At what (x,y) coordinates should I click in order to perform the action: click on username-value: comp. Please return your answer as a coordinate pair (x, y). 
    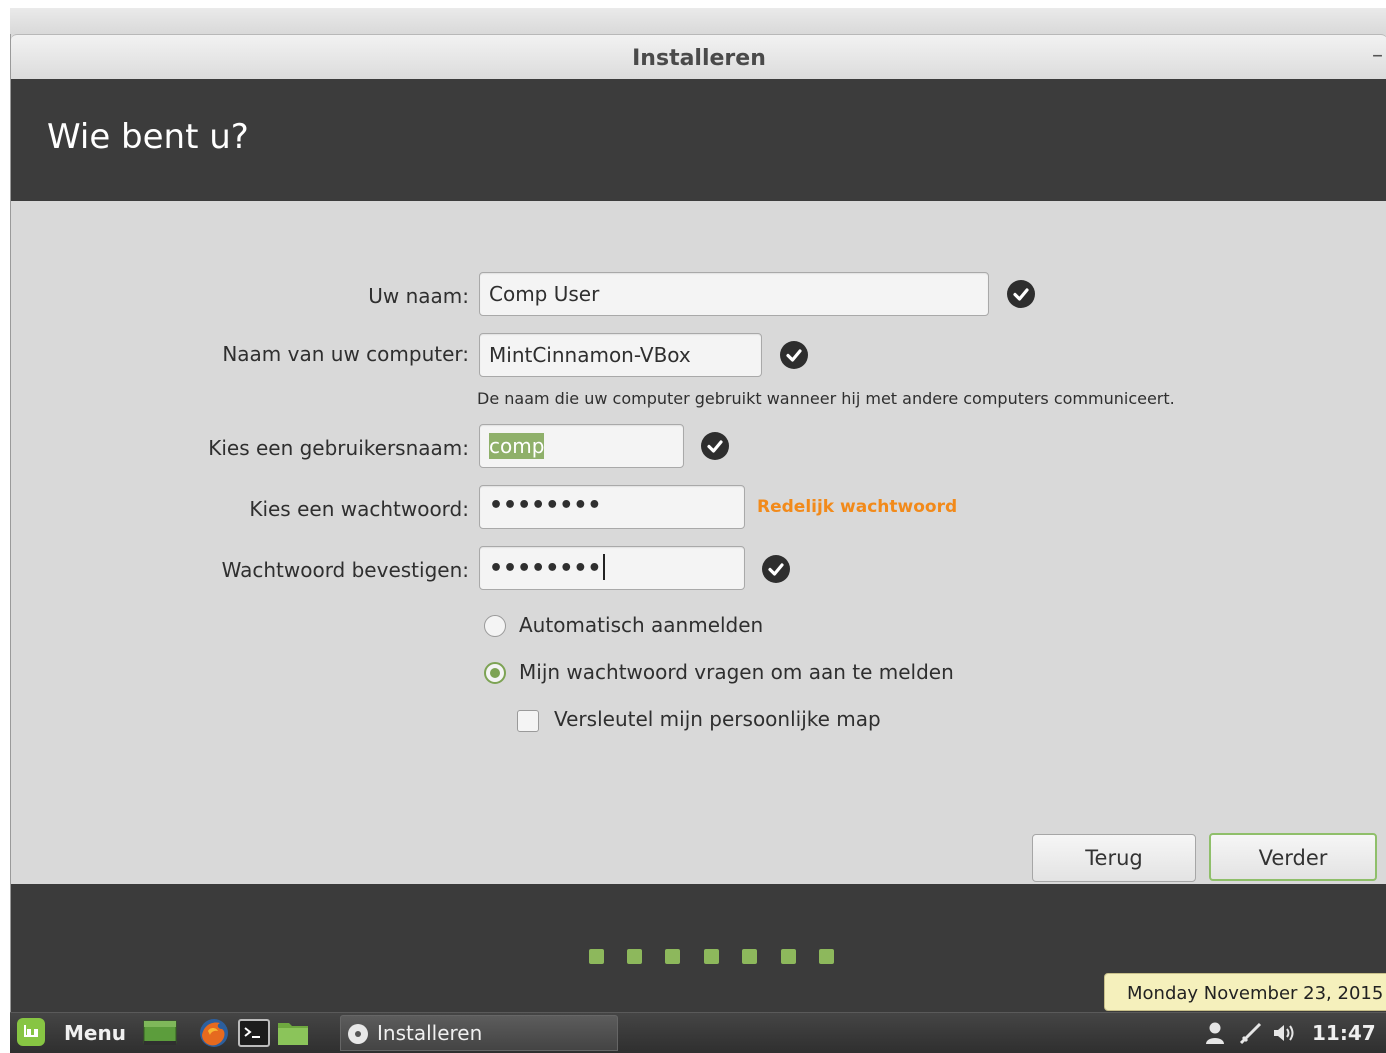
    Looking at the image, I should click on (517, 446).